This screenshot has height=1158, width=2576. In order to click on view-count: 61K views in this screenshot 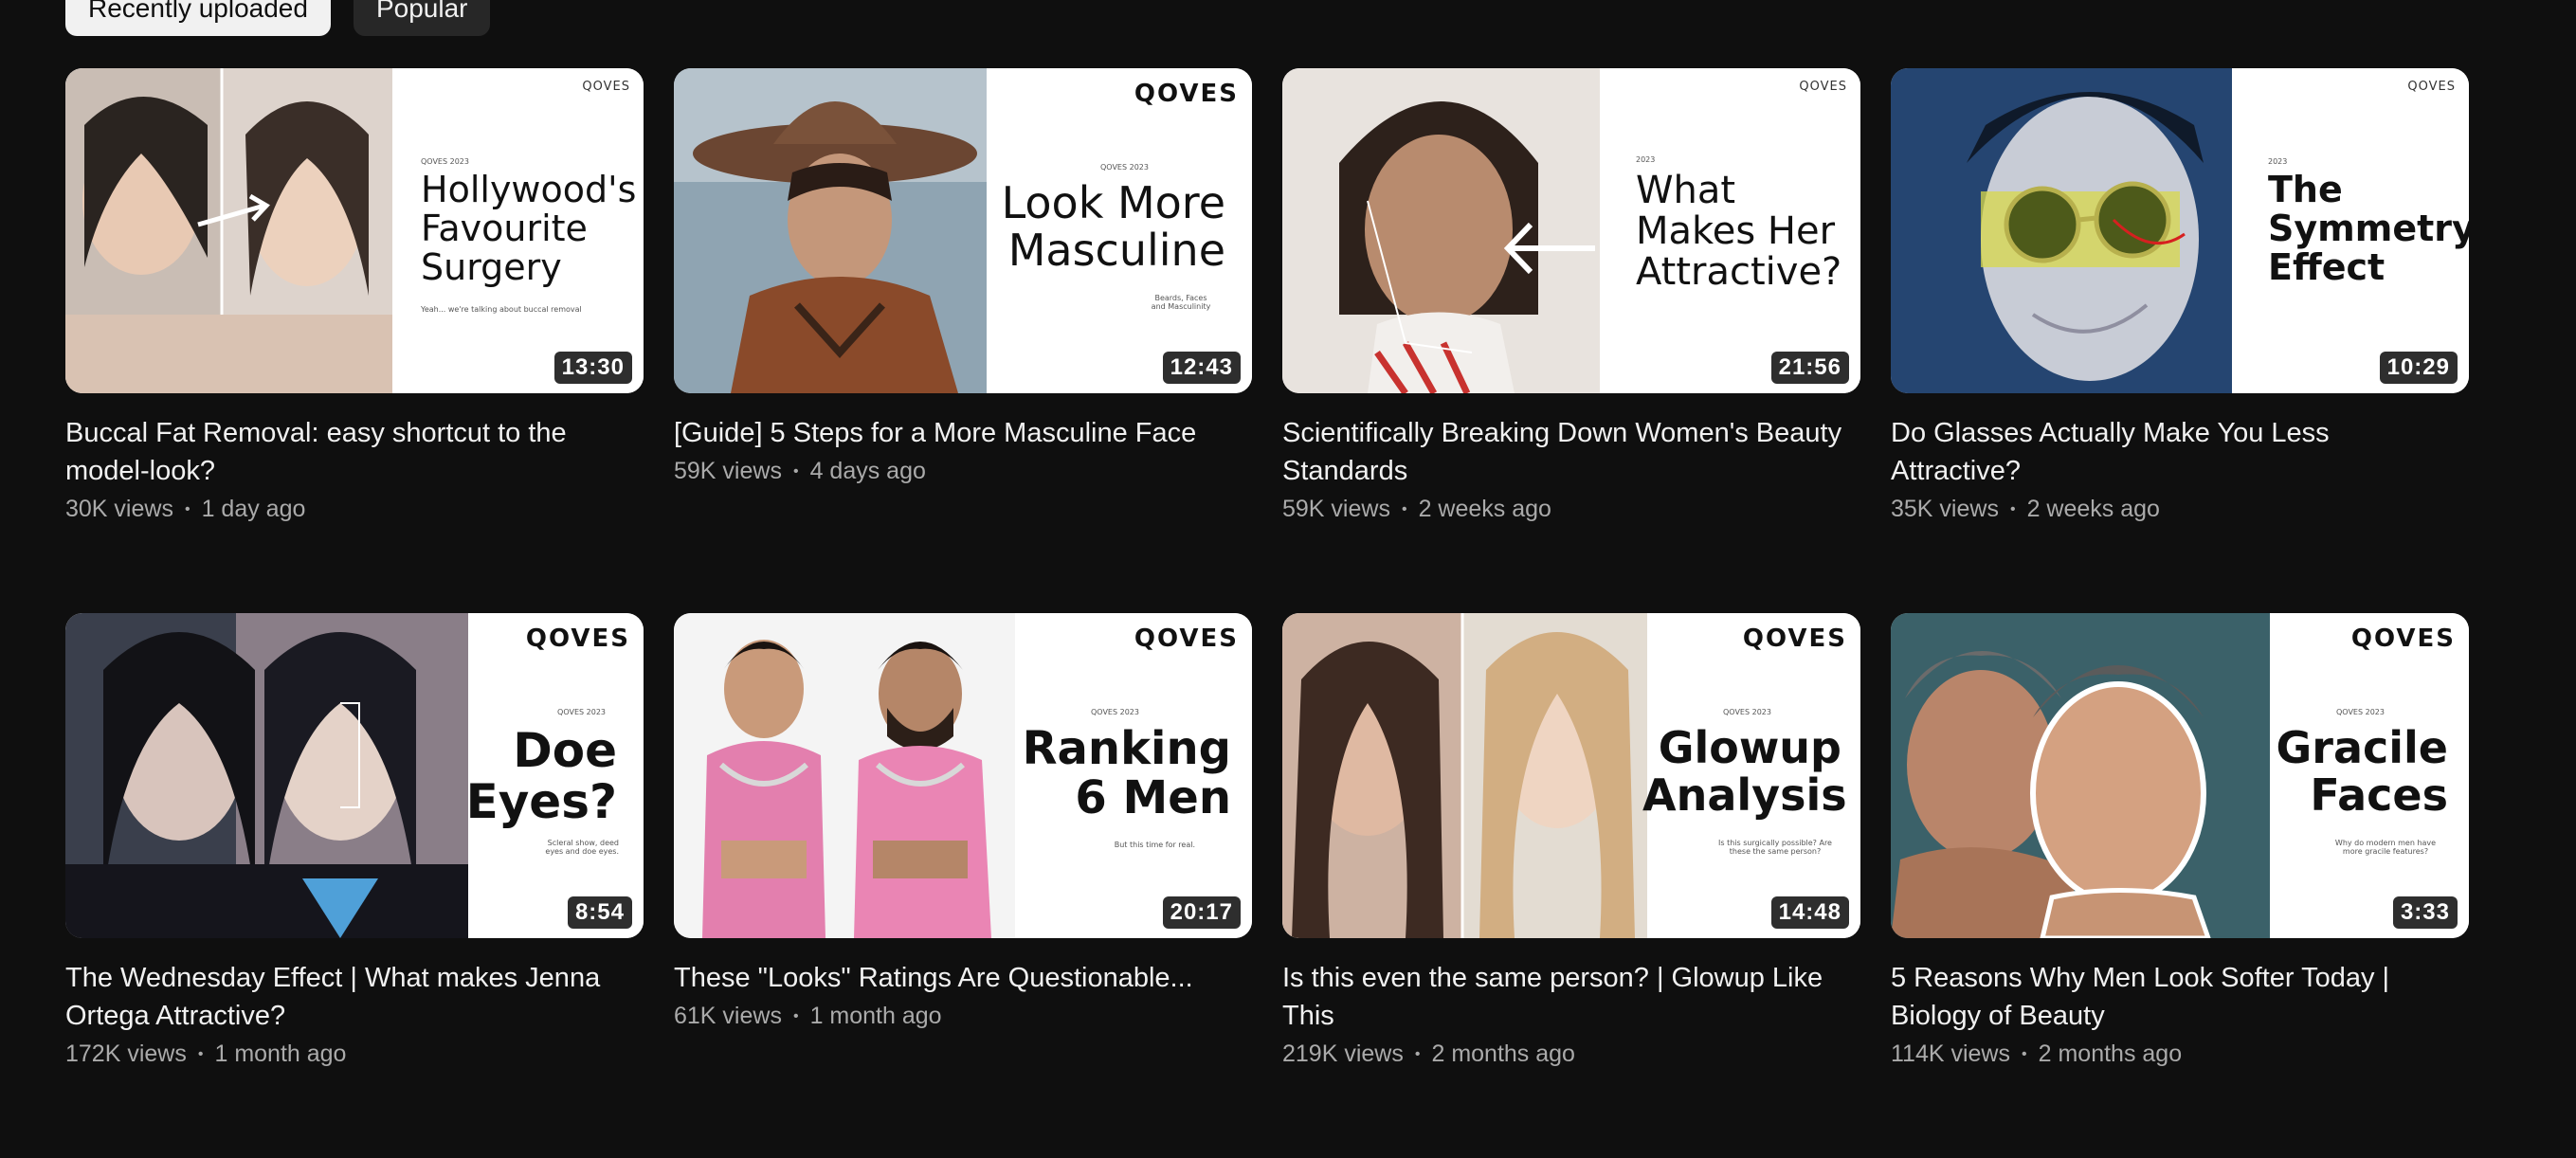, I will do `click(728, 1016)`.